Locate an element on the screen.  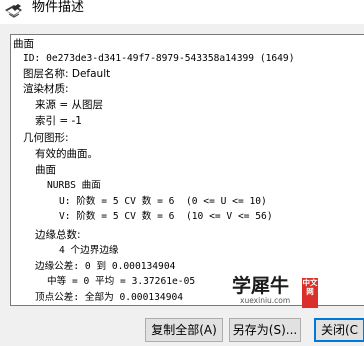
text-line: 索引 = -1 is located at coordinates (58, 121).